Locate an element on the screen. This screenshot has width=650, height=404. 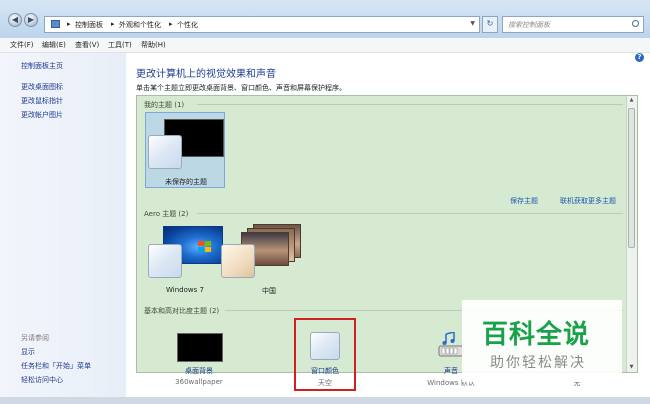
theme-windows7: Windows 7 is located at coordinates (185, 260).